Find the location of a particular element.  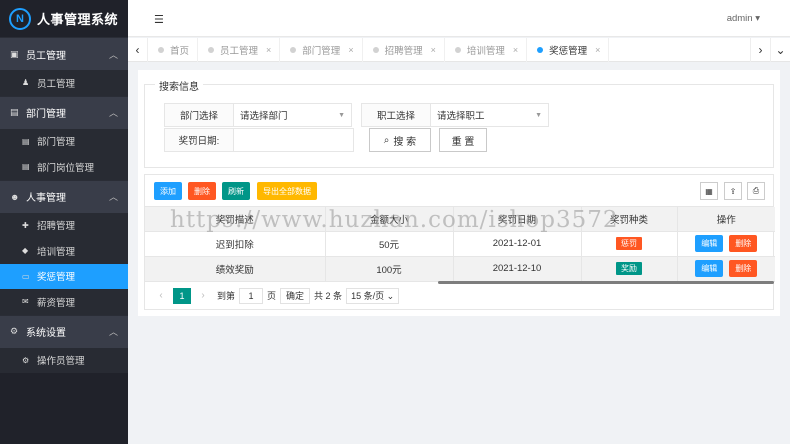

reset-button: 重 置 is located at coordinates (463, 140).